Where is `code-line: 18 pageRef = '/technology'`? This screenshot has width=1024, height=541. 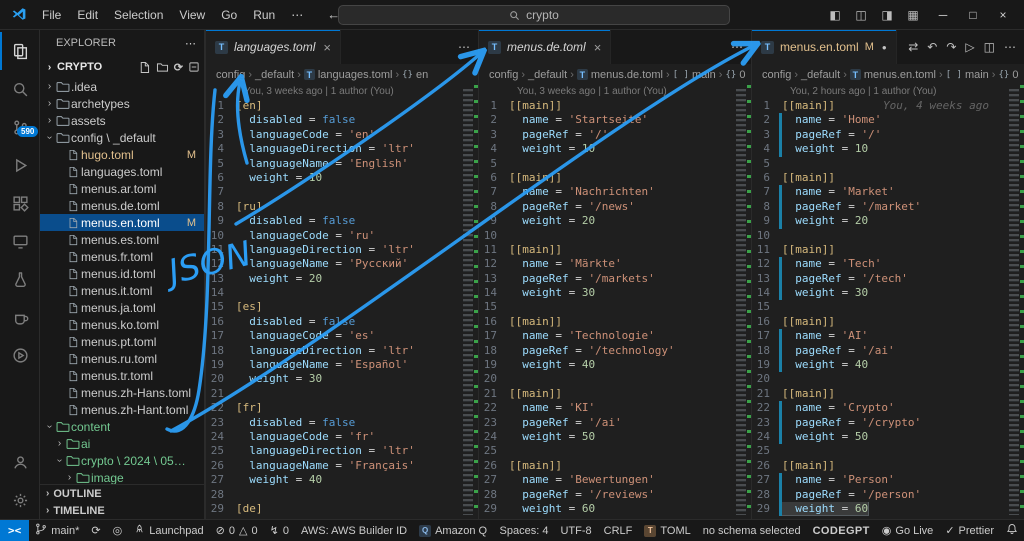 code-line: 18 pageRef = '/technology' is located at coordinates (615, 351).